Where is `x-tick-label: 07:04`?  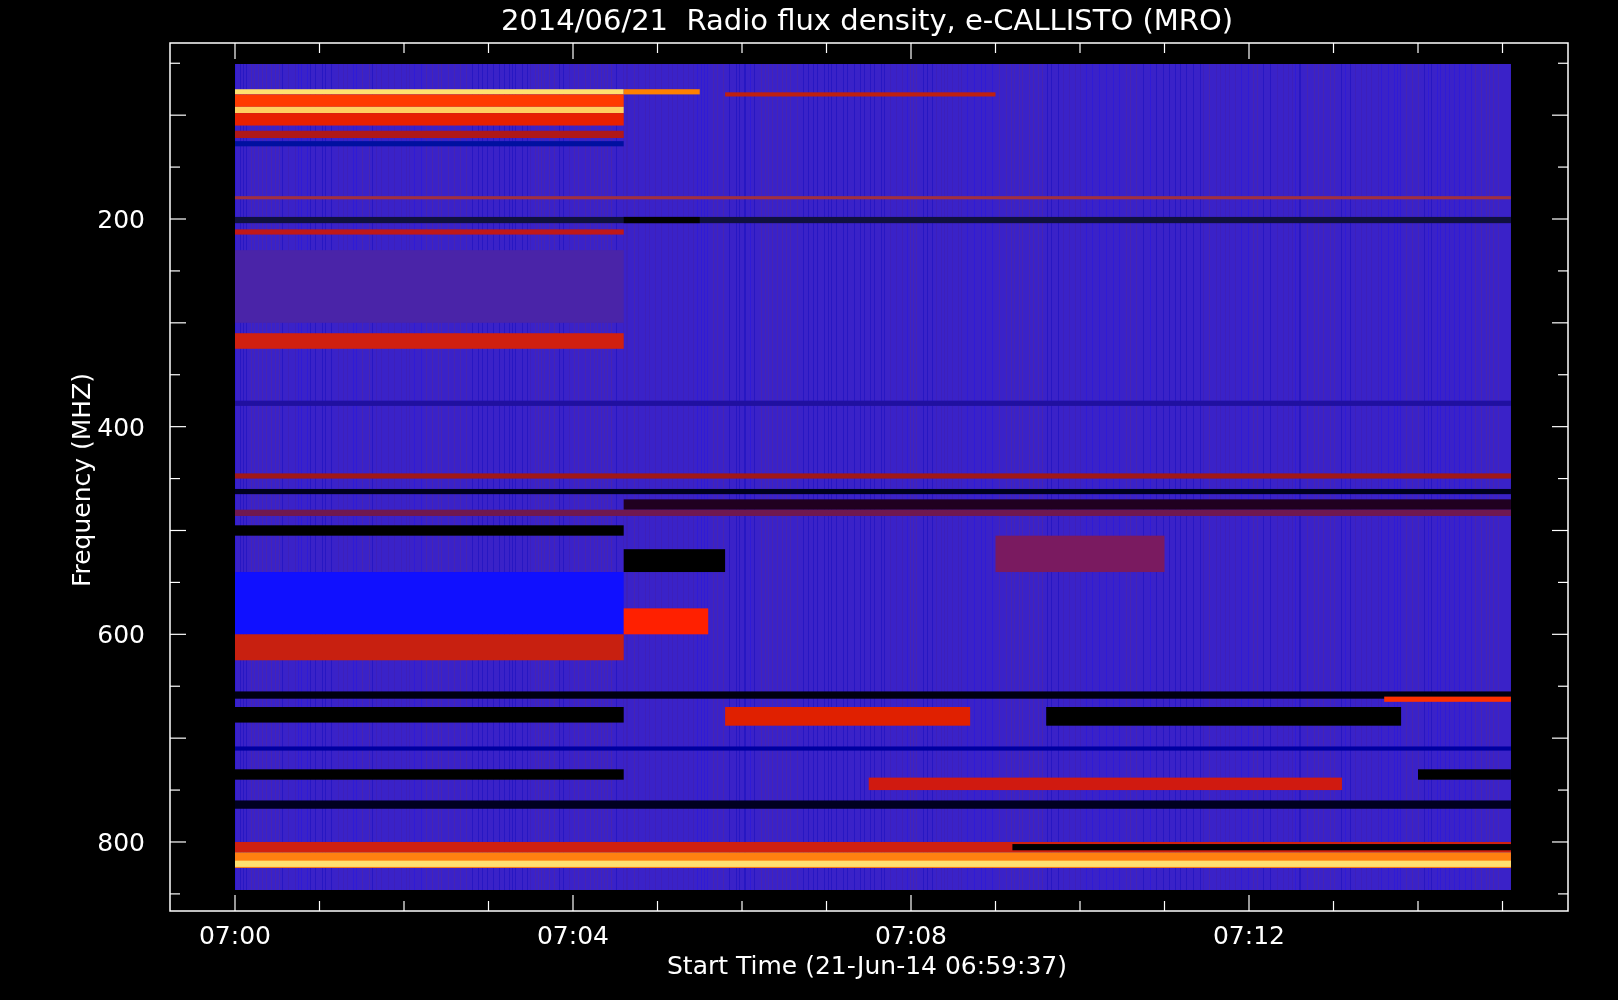
x-tick-label: 07:04 is located at coordinates (573, 935).